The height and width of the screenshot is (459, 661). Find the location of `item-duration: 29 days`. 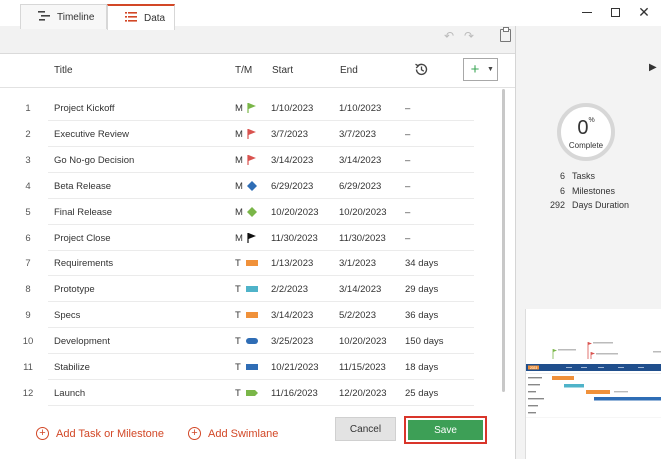

item-duration: 29 days is located at coordinates (421, 289).